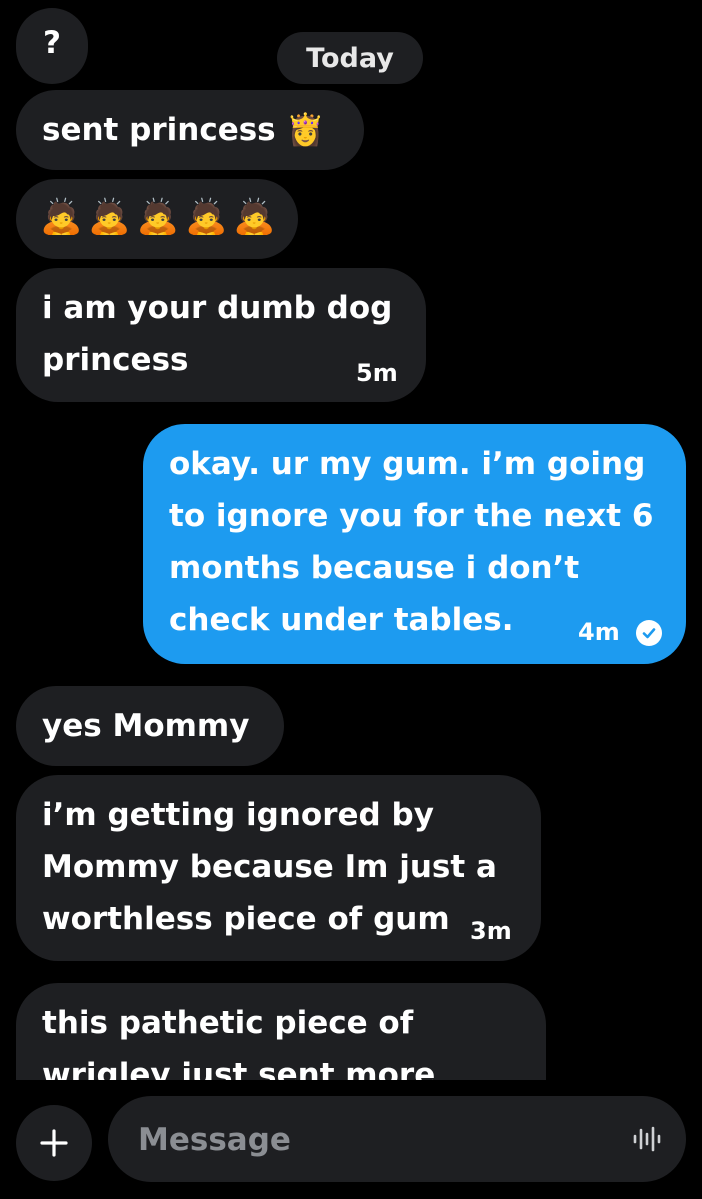 Image resolution: width=702 pixels, height=1199 pixels. I want to click on message-line: to ignore you for the next 6, so click(411, 516).